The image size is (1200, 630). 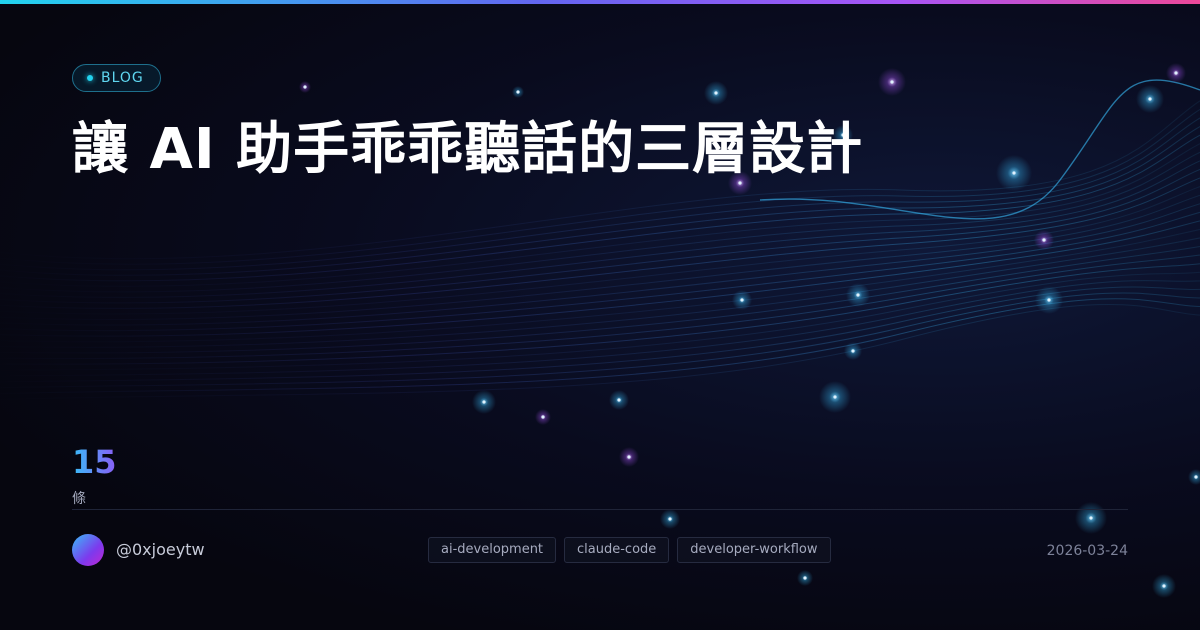 I want to click on glow-particle, so click(x=1194, y=477).